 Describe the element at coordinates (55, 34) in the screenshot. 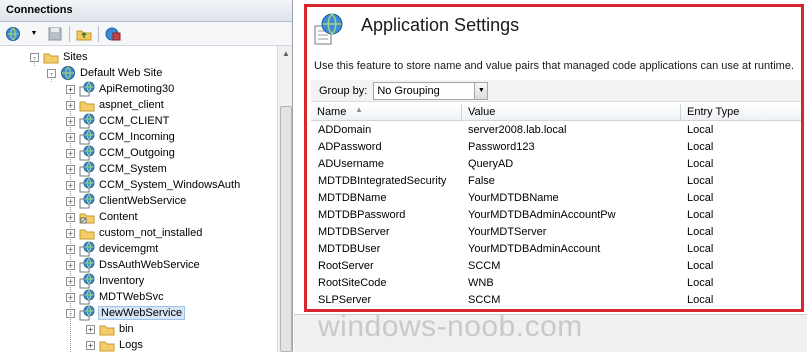

I see `save-icon` at that location.